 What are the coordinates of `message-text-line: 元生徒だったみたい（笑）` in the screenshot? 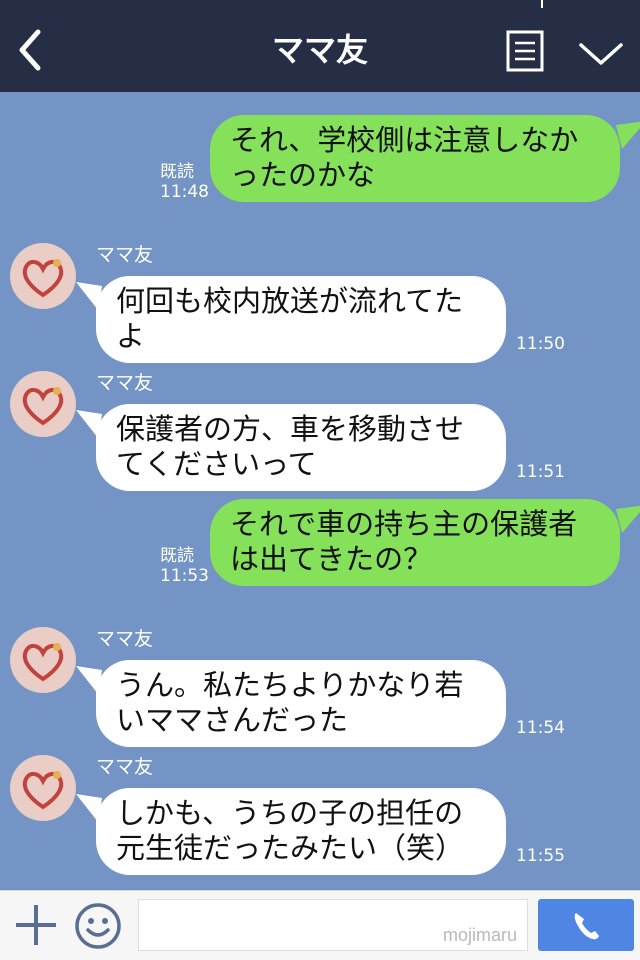 It's located at (290, 848).